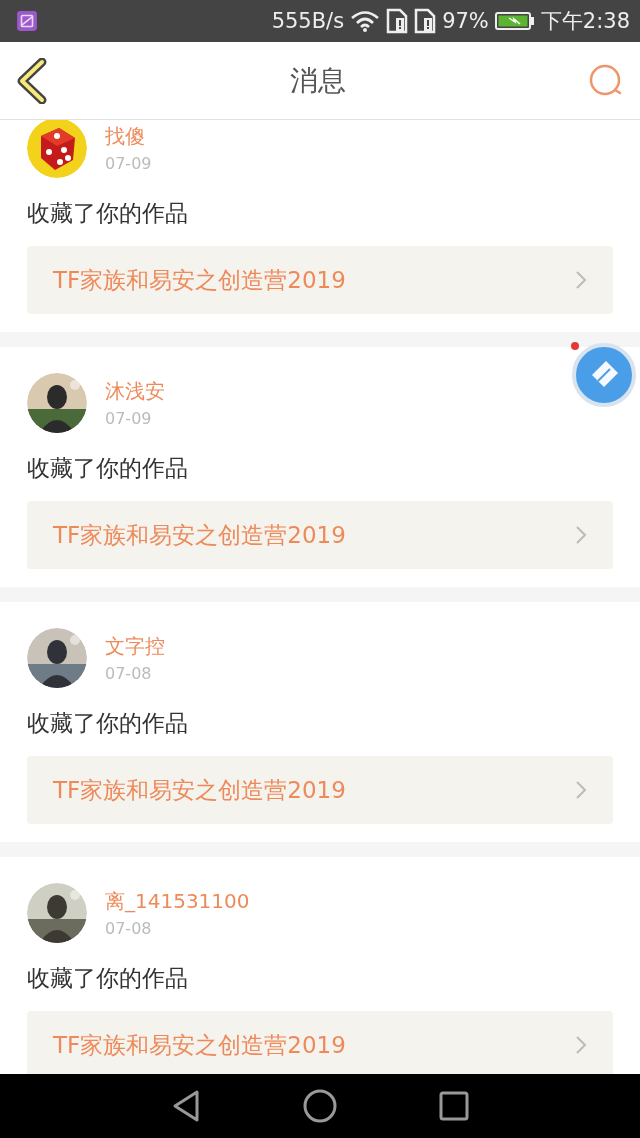 The image size is (640, 1138). Describe the element at coordinates (308, 21) in the screenshot. I see `network-speed: 555B/s` at that location.